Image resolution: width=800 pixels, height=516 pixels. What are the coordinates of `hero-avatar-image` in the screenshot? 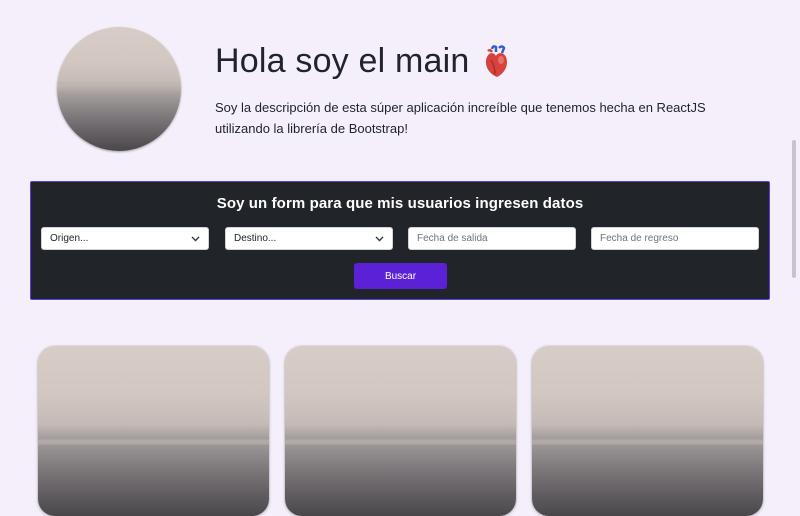 It's located at (119, 89).